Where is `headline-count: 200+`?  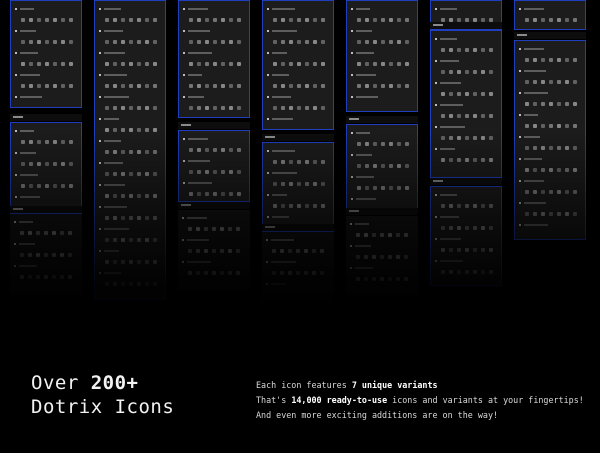 headline-count: 200+ is located at coordinates (114, 383).